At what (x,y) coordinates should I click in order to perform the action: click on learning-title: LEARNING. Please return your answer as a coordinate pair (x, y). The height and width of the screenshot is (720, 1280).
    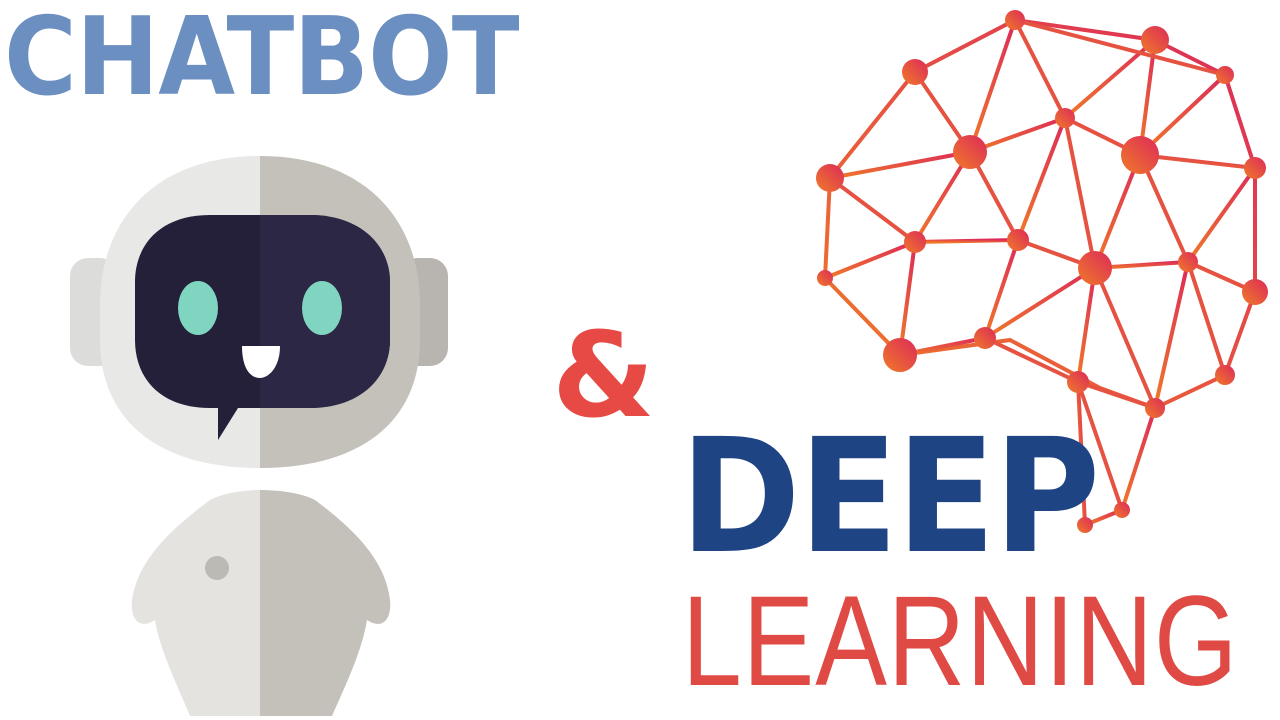
    Looking at the image, I should click on (960, 641).